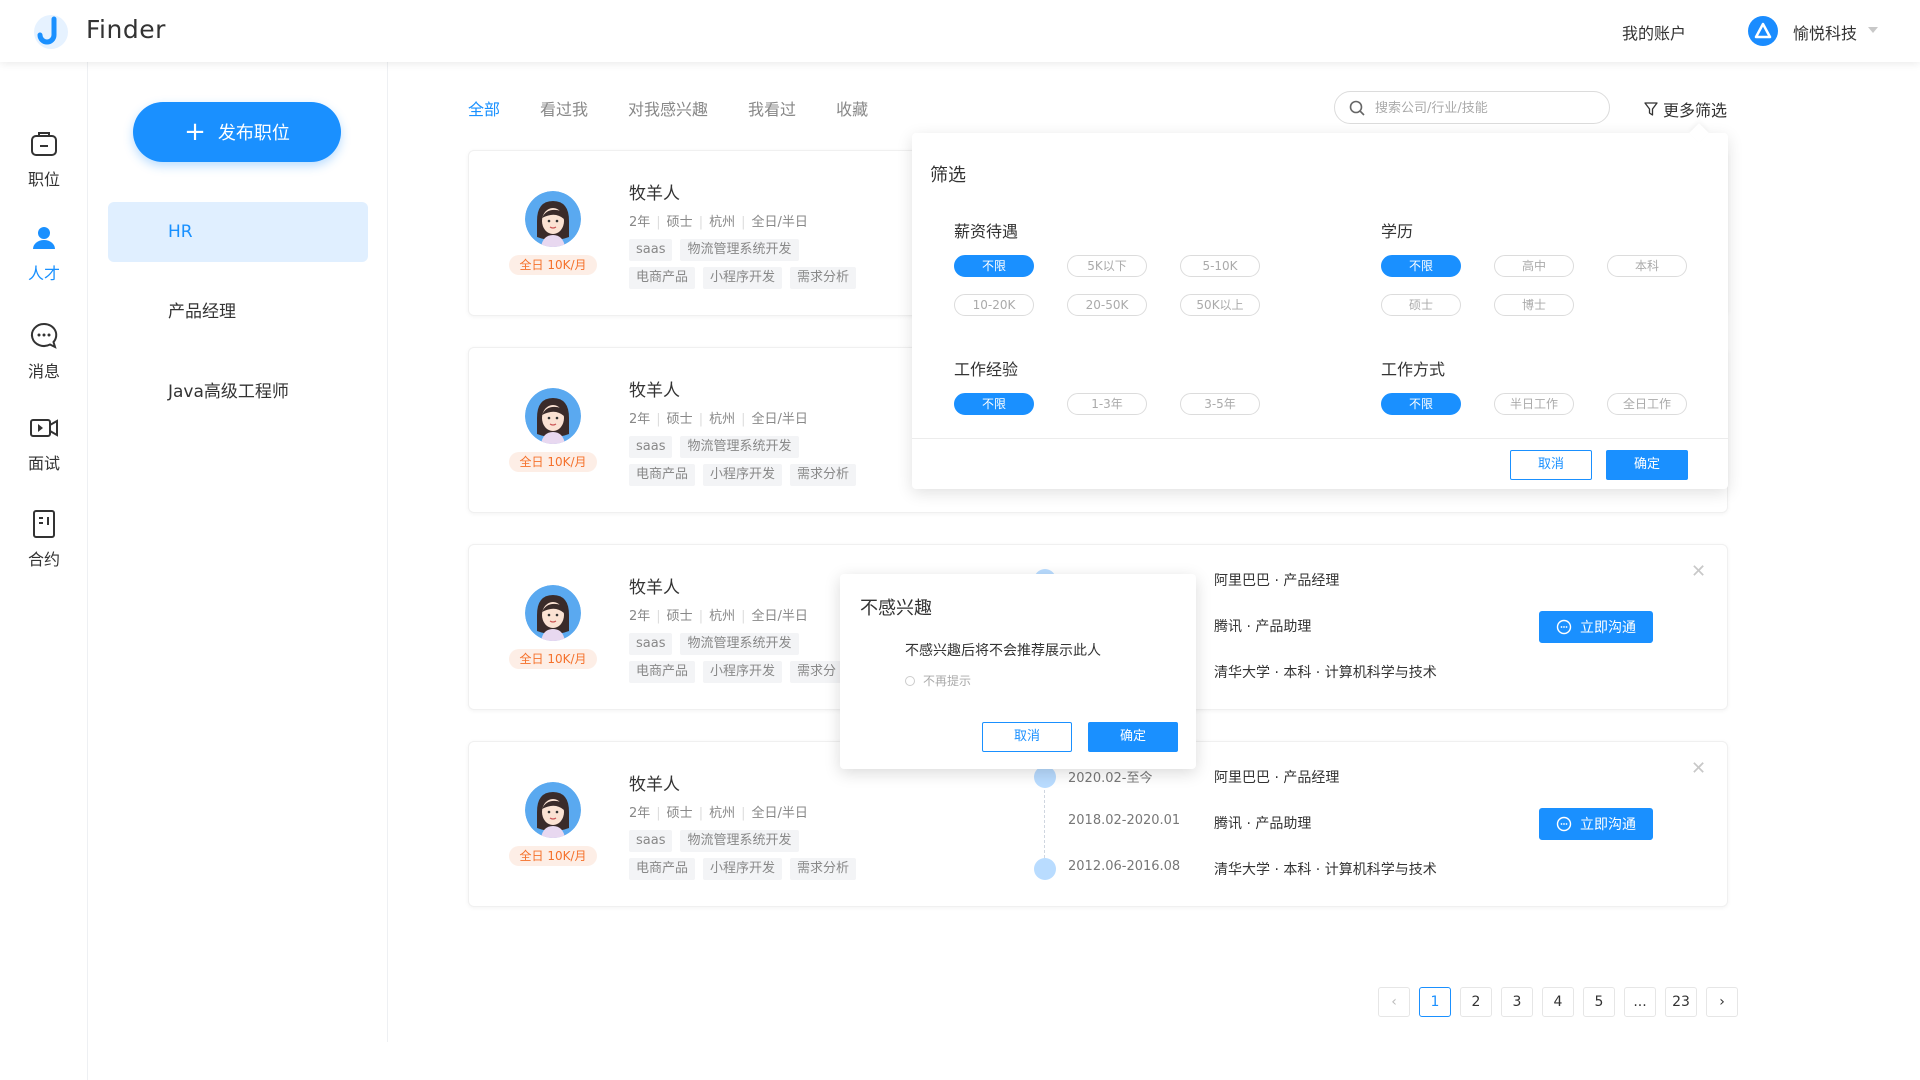 The image size is (1920, 1080). I want to click on more-filter-button: 更多筛选, so click(1685, 109).